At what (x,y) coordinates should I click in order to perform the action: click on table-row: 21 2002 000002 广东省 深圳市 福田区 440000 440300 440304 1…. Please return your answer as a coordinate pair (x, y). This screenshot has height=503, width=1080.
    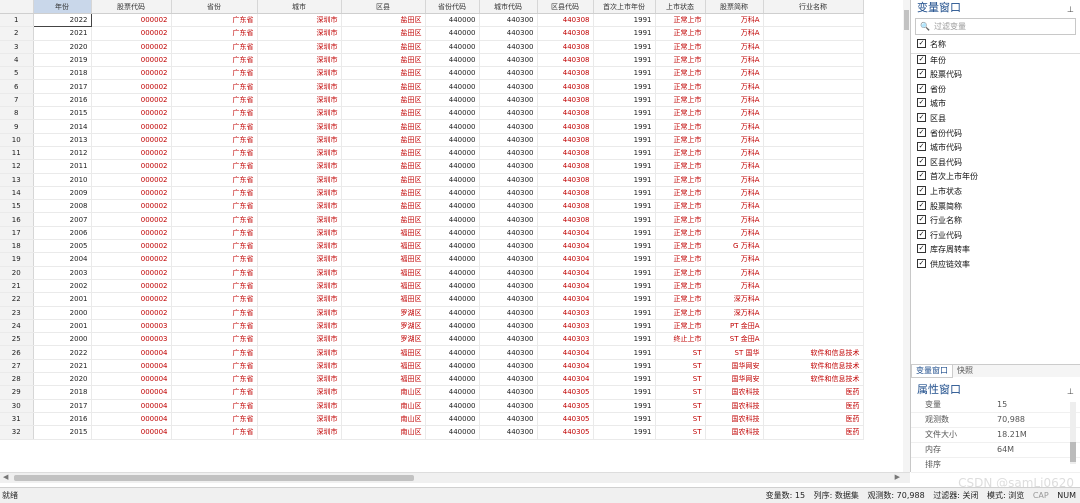
    Looking at the image, I should click on (432, 286).